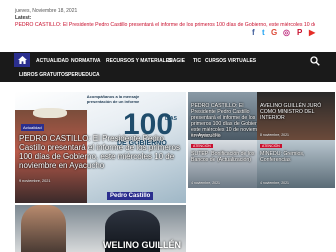 This screenshot has height=252, width=336. I want to click on facebook-icon: f, so click(253, 33).